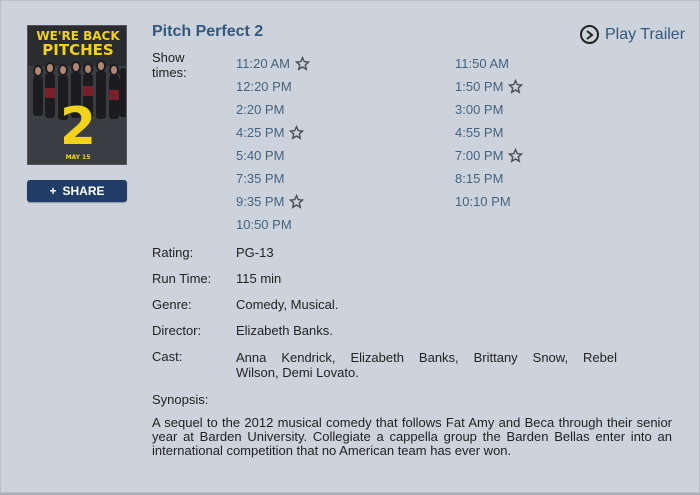 This screenshot has width=700, height=495. I want to click on showtime-text: 4:25 PM, so click(260, 132).